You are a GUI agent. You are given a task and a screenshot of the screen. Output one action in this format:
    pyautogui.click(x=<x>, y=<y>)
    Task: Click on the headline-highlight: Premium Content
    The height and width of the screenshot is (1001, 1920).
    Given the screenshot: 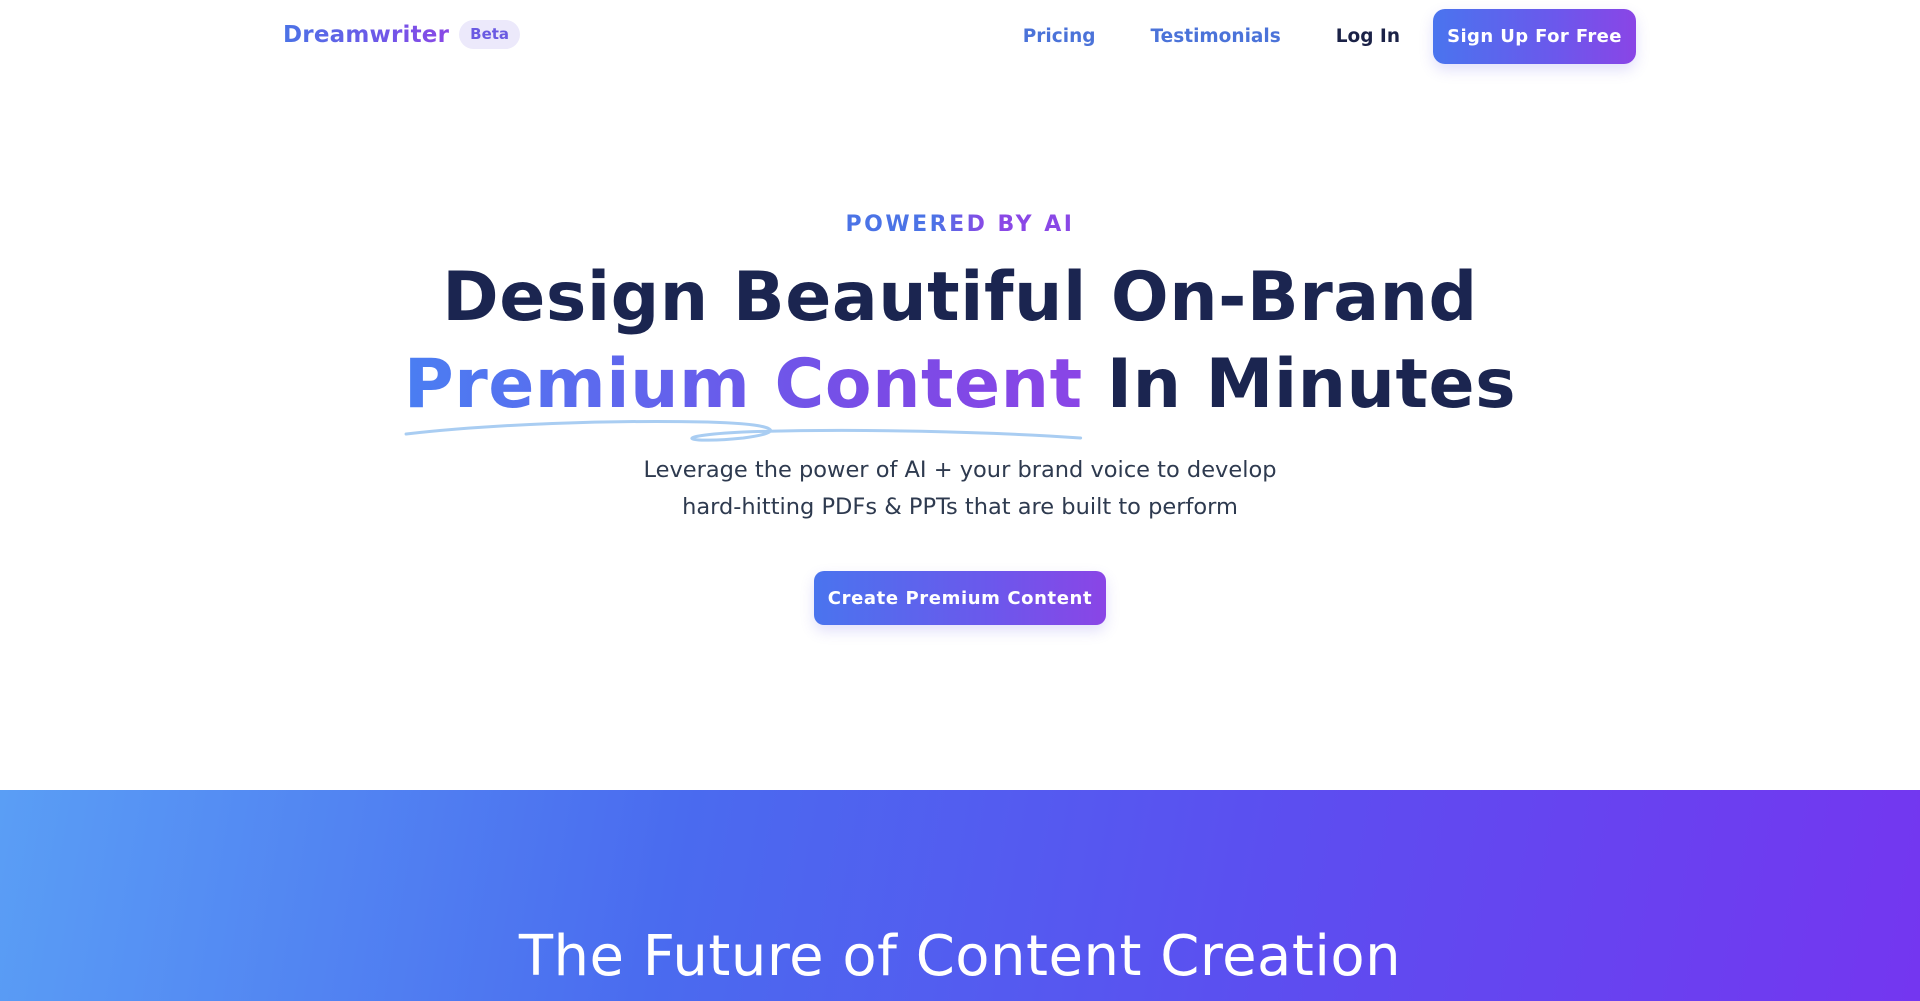 What is the action you would take?
    pyautogui.click(x=743, y=391)
    